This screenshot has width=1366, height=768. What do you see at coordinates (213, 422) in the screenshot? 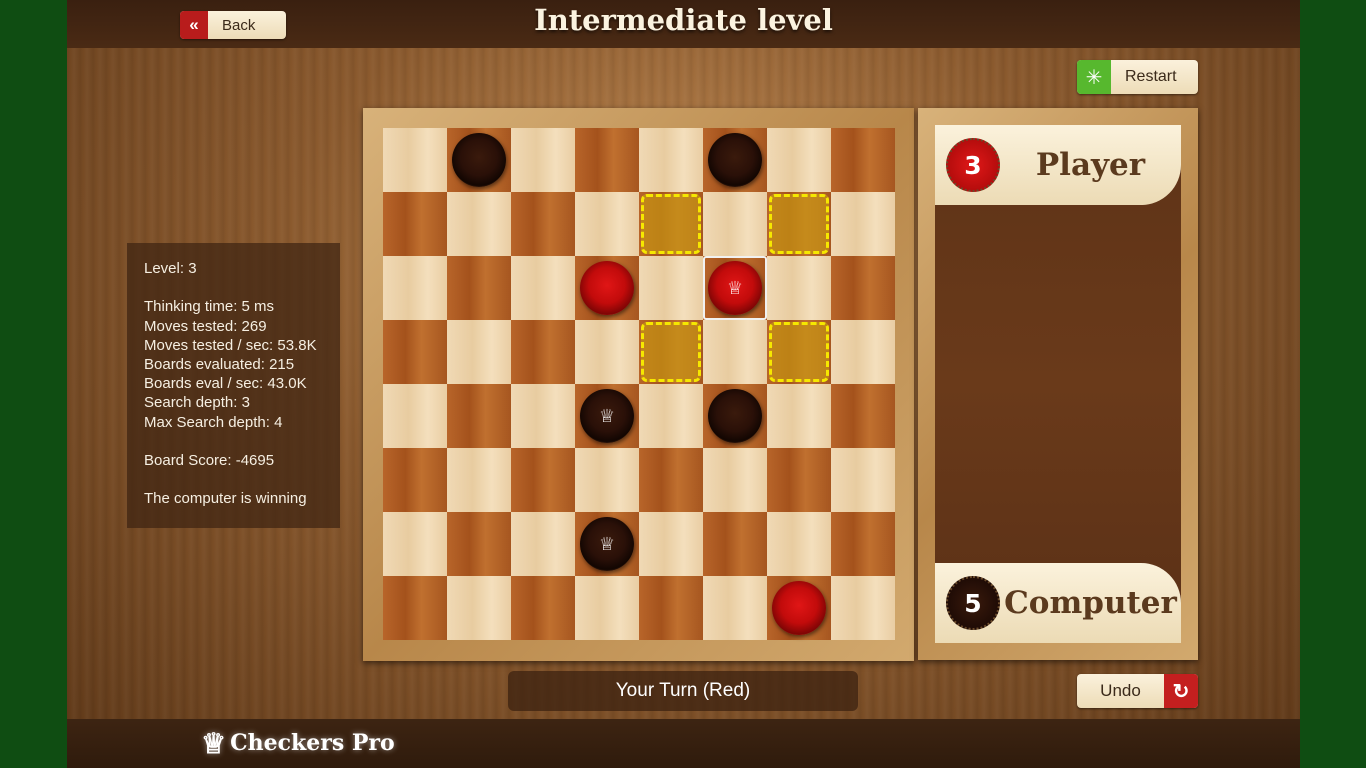
I see `stat-max-search-depth: Max Search depth: 4` at bounding box center [213, 422].